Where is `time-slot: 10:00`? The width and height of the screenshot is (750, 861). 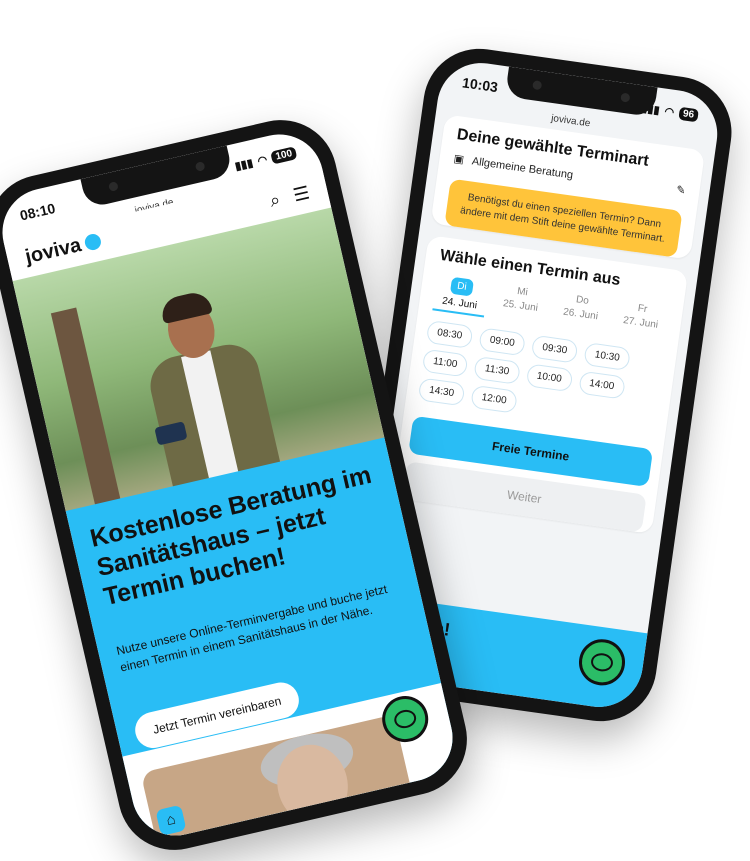 time-slot: 10:00 is located at coordinates (549, 378).